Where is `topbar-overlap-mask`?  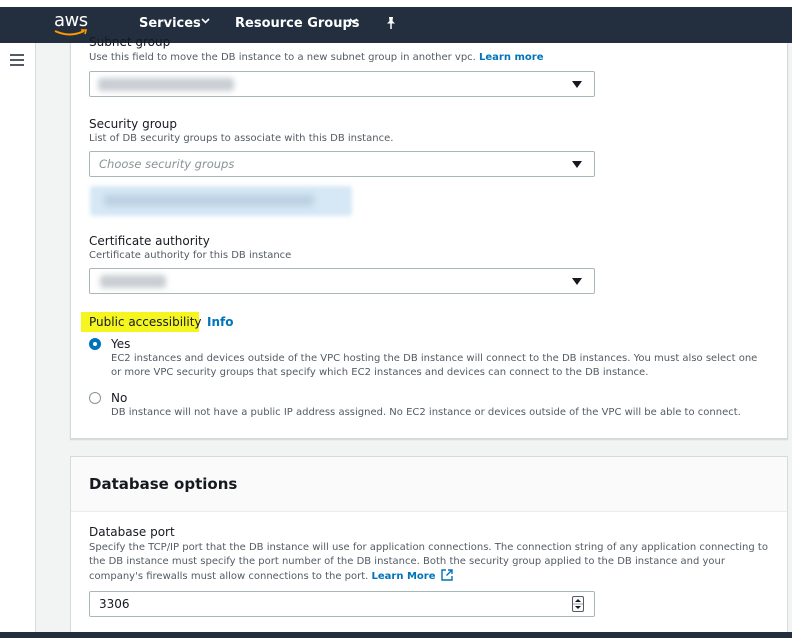 topbar-overlap-mask is located at coordinates (429, 21).